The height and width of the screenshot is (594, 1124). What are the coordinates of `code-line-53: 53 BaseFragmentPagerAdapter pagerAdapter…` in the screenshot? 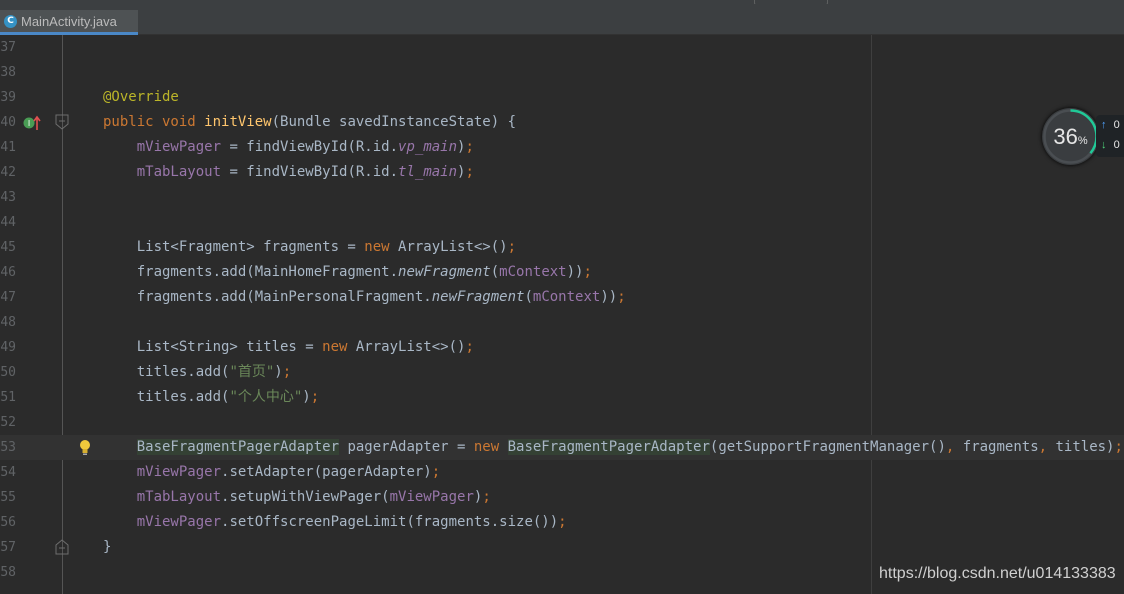 It's located at (562, 447).